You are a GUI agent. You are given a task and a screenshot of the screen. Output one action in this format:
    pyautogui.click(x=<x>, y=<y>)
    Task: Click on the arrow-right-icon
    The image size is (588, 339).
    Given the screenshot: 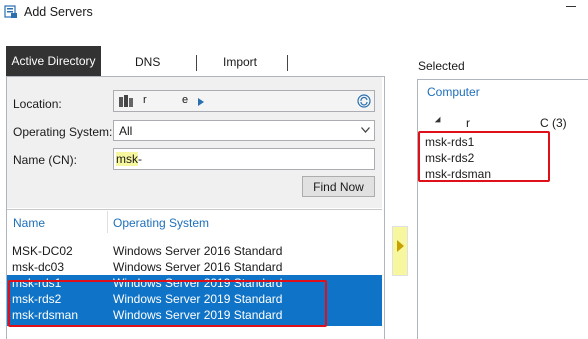 What is the action you would take?
    pyautogui.click(x=400, y=246)
    